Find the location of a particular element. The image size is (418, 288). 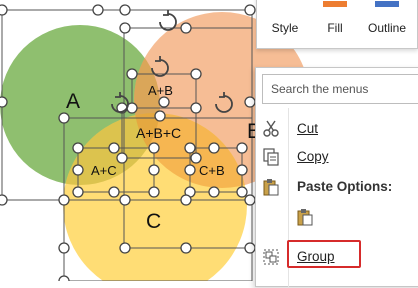

scissors-icon is located at coordinates (271, 128).